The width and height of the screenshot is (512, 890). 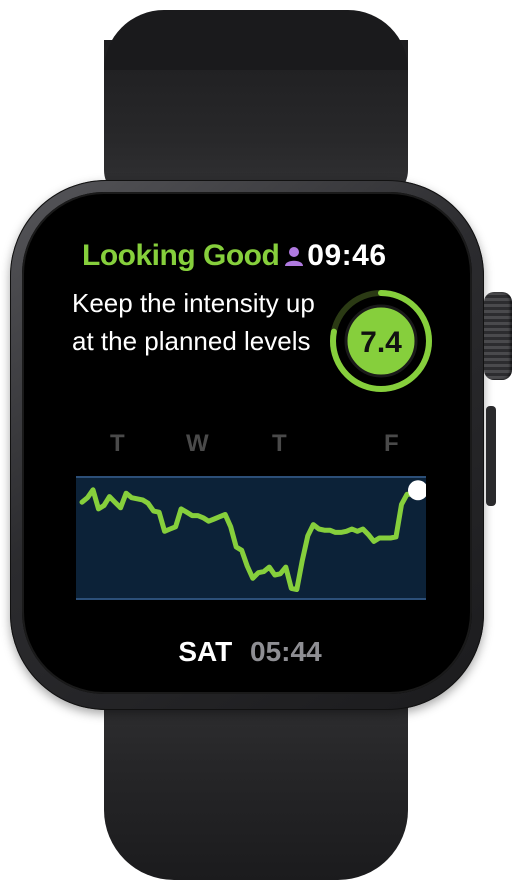 I want to click on footer-time: 05:44, so click(x=286, y=651).